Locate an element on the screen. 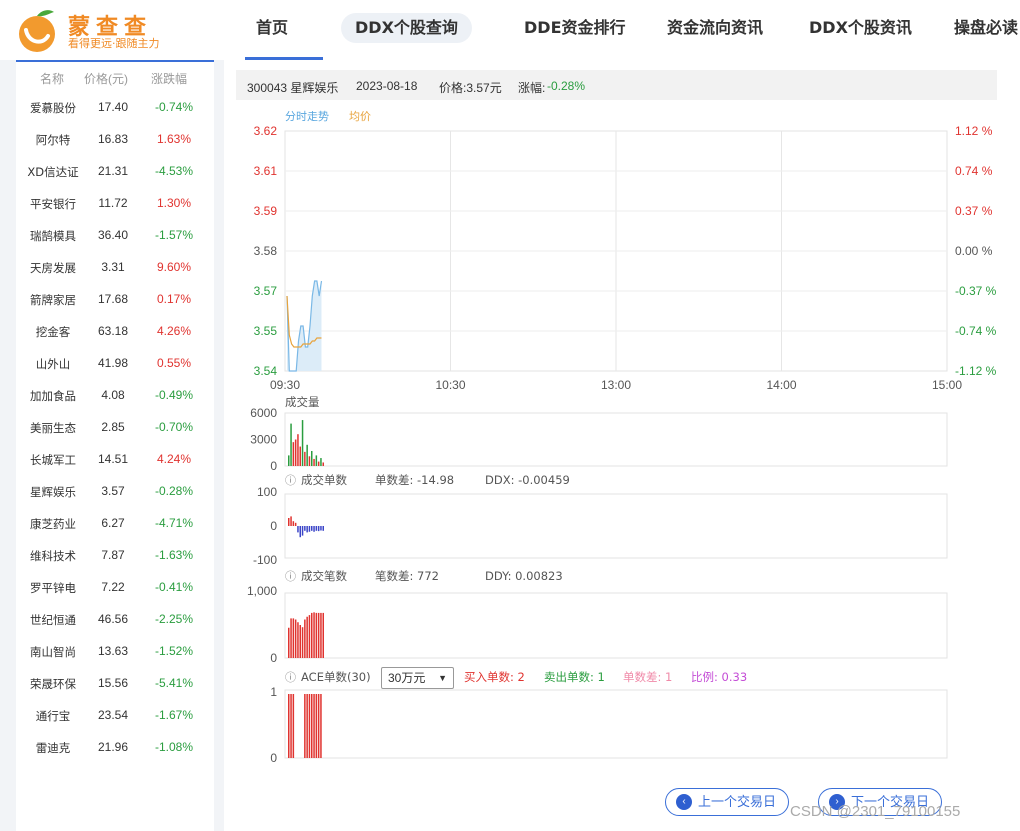  stock-list-row: 康芝药业 6.27 -4.71% is located at coordinates (115, 523).